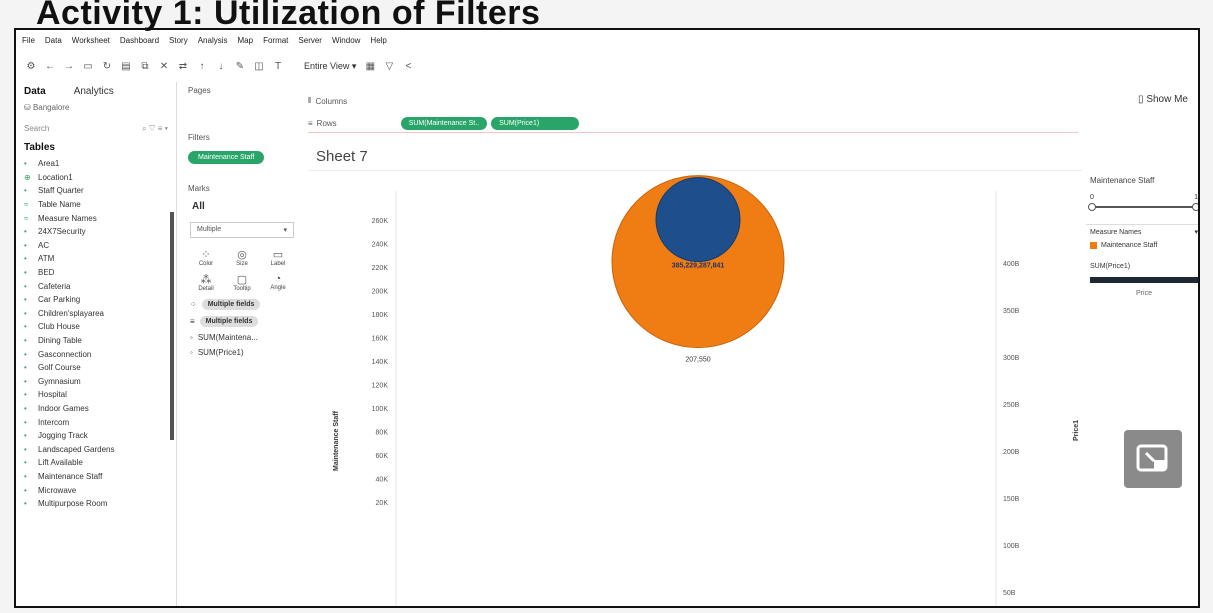 The height and width of the screenshot is (613, 1213). What do you see at coordinates (206, 282) in the screenshot?
I see `detail-button: ⁂ Detail` at bounding box center [206, 282].